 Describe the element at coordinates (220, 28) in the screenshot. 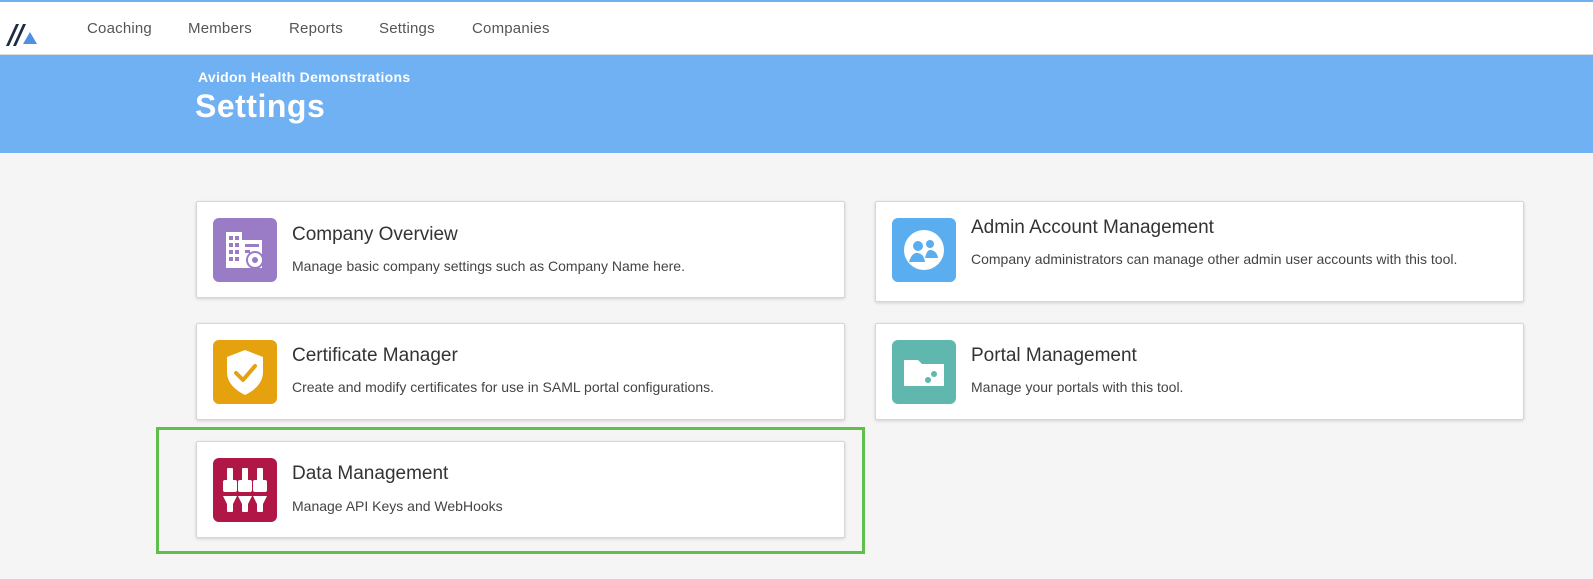

I see `nav-members: Members` at that location.